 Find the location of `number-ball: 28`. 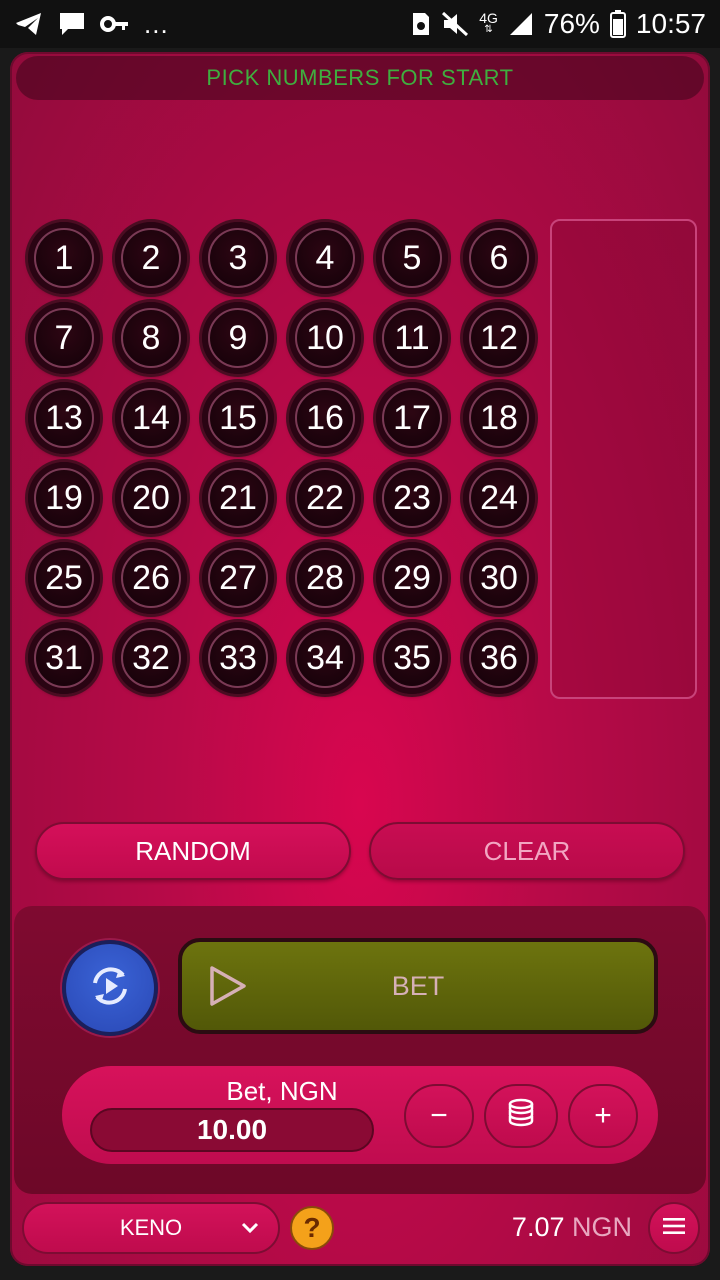

number-ball: 28 is located at coordinates (325, 578).